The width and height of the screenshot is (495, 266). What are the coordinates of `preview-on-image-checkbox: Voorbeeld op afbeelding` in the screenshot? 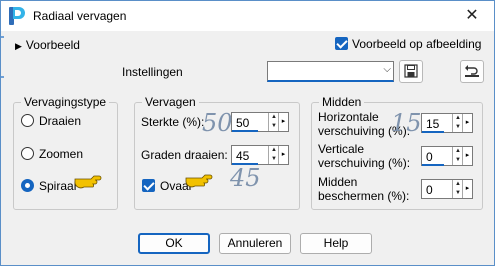 It's located at (408, 44).